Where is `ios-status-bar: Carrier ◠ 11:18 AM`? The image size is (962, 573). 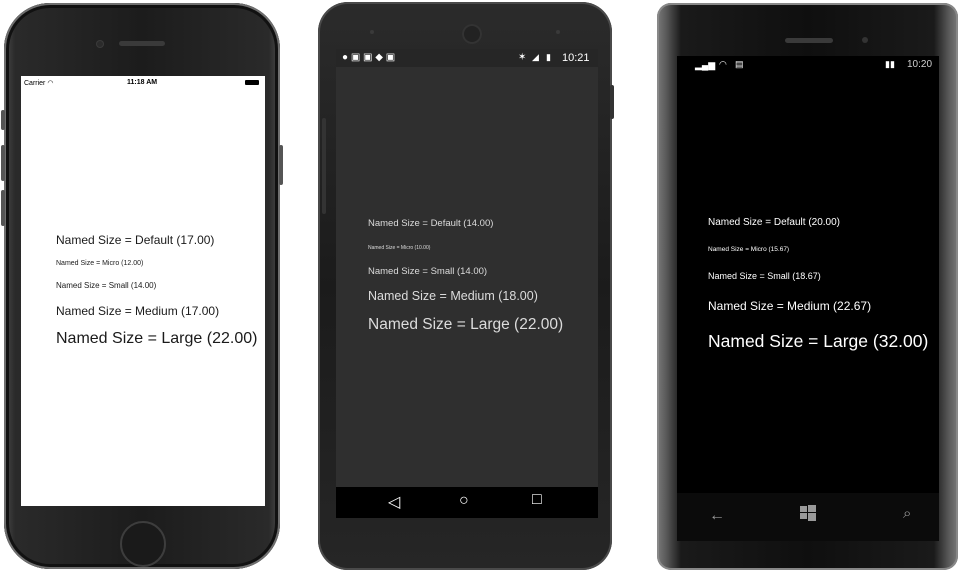 ios-status-bar: Carrier ◠ 11:18 AM is located at coordinates (143, 83).